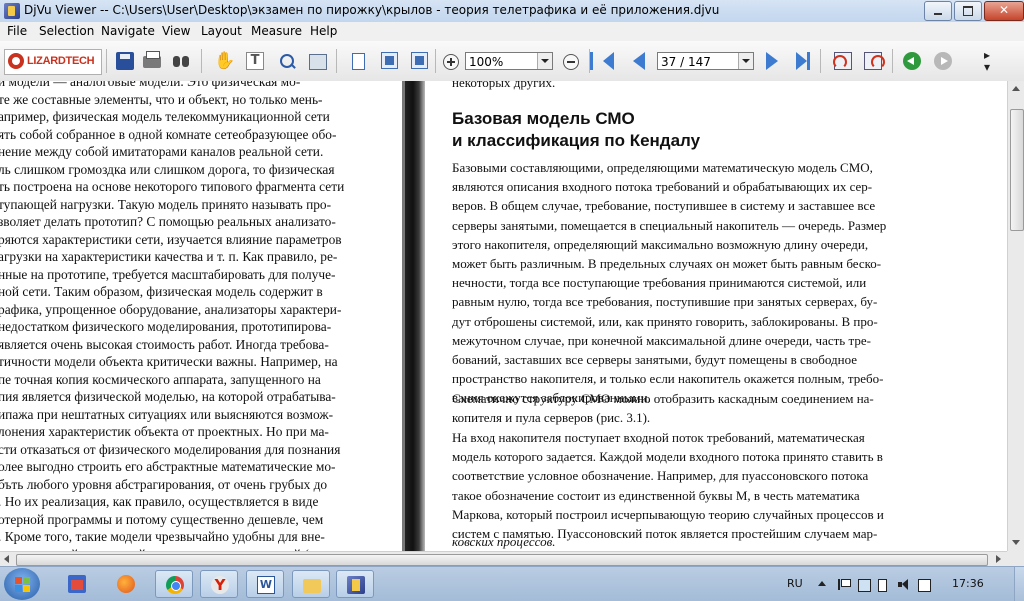 This screenshot has height=601, width=1024. Describe the element at coordinates (602, 61) in the screenshot. I see `first-page-icon` at that location.